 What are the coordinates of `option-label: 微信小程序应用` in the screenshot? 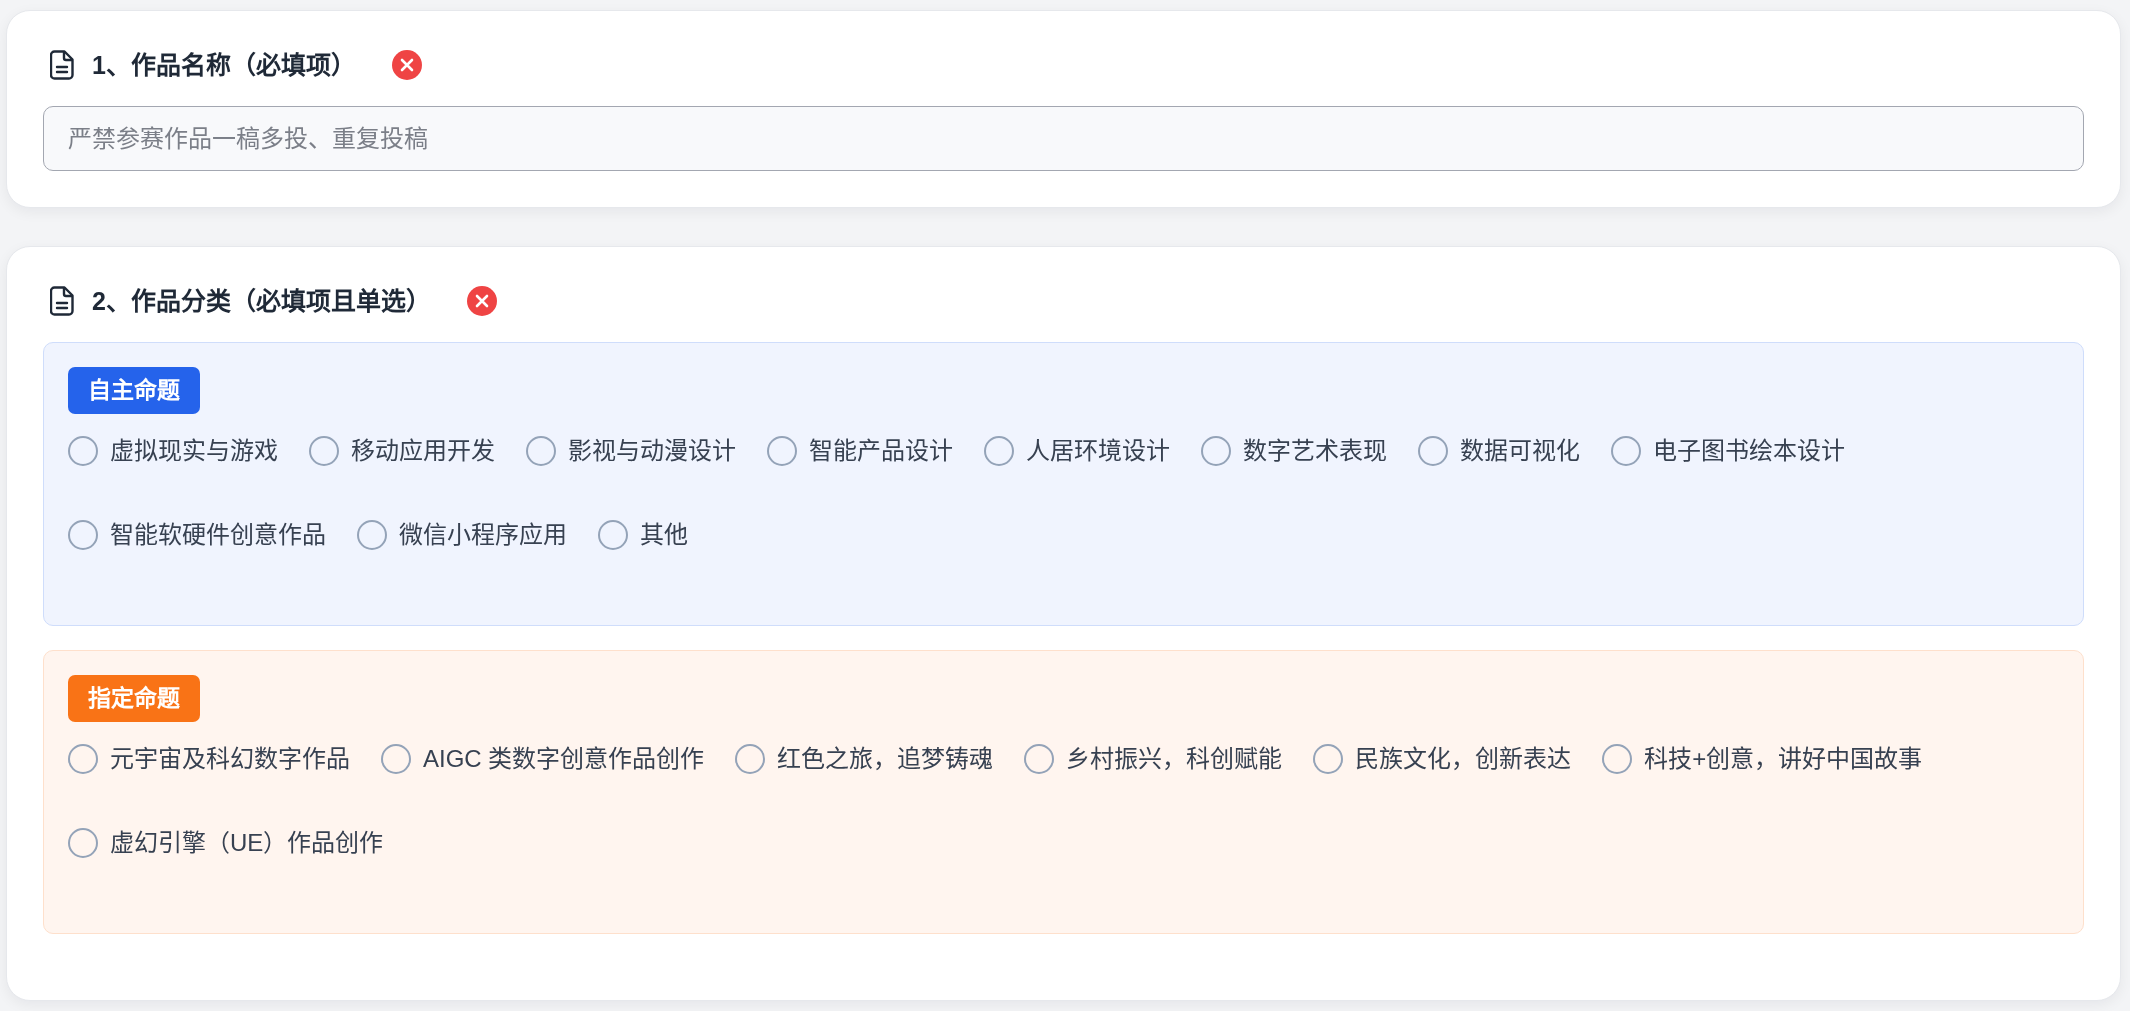 It's located at (483, 535).